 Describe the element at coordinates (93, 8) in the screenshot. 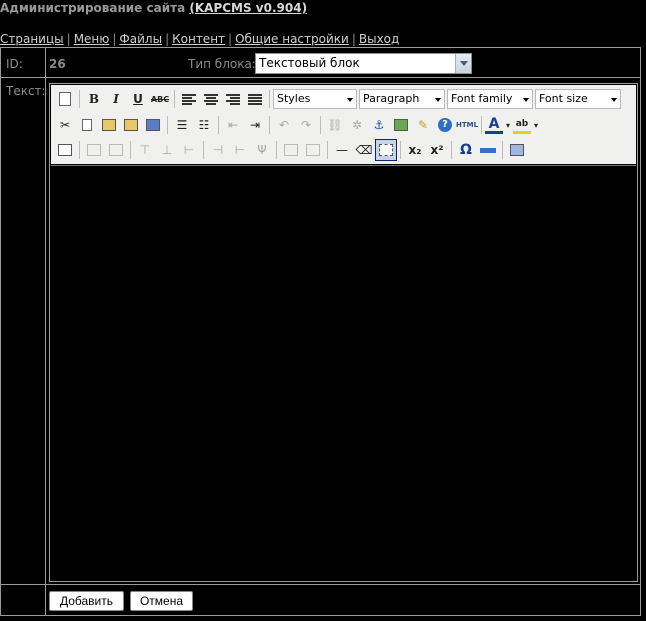

I see `header-title: Администрирование сайта` at that location.